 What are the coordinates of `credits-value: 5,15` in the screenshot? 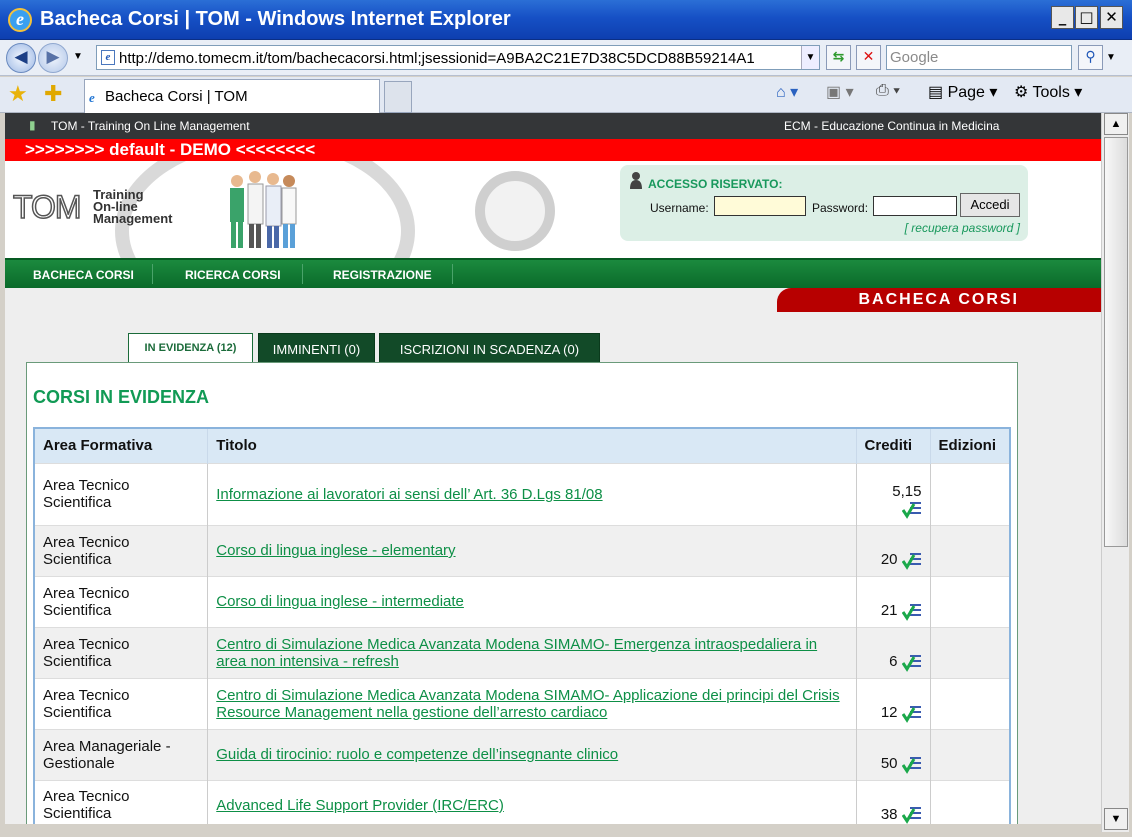 It's located at (907, 492).